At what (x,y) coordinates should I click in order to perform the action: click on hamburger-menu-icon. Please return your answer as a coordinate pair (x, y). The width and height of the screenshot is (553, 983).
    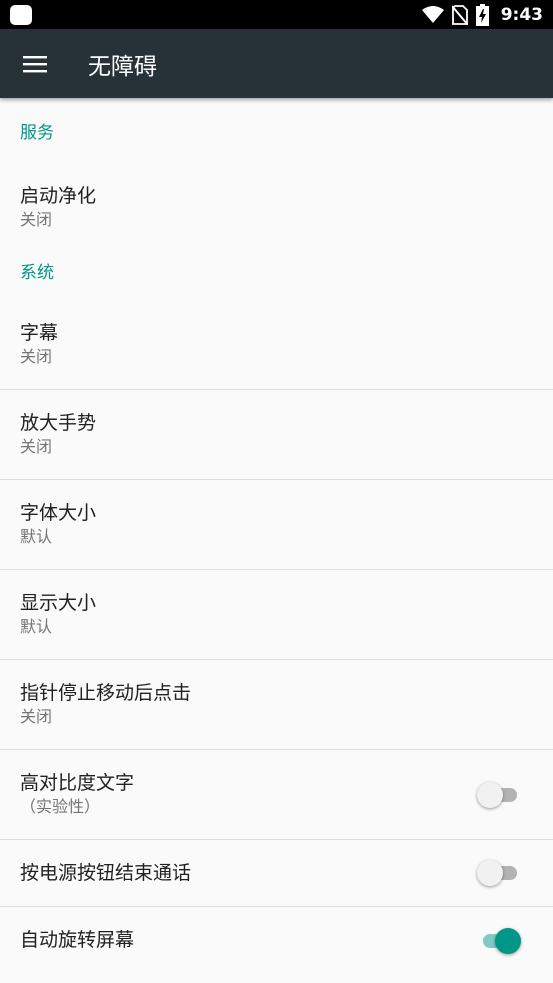
    Looking at the image, I should click on (35, 63).